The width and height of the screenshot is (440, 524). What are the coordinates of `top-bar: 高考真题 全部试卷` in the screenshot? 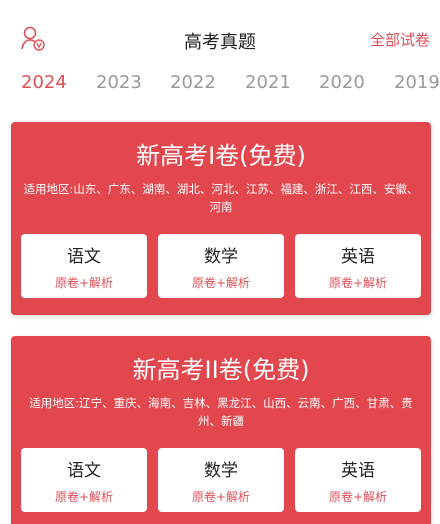 It's located at (220, 35).